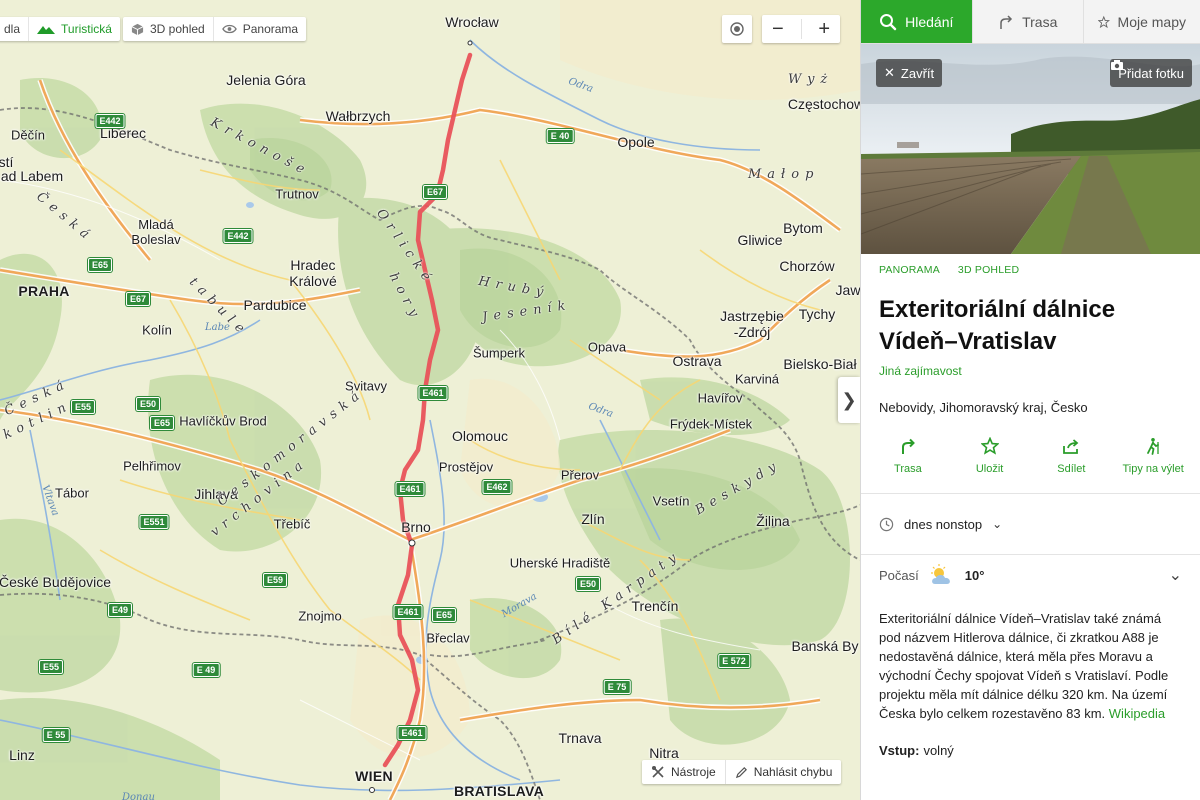  What do you see at coordinates (44, 291) in the screenshot?
I see `place-praha: PRAHA` at bounding box center [44, 291].